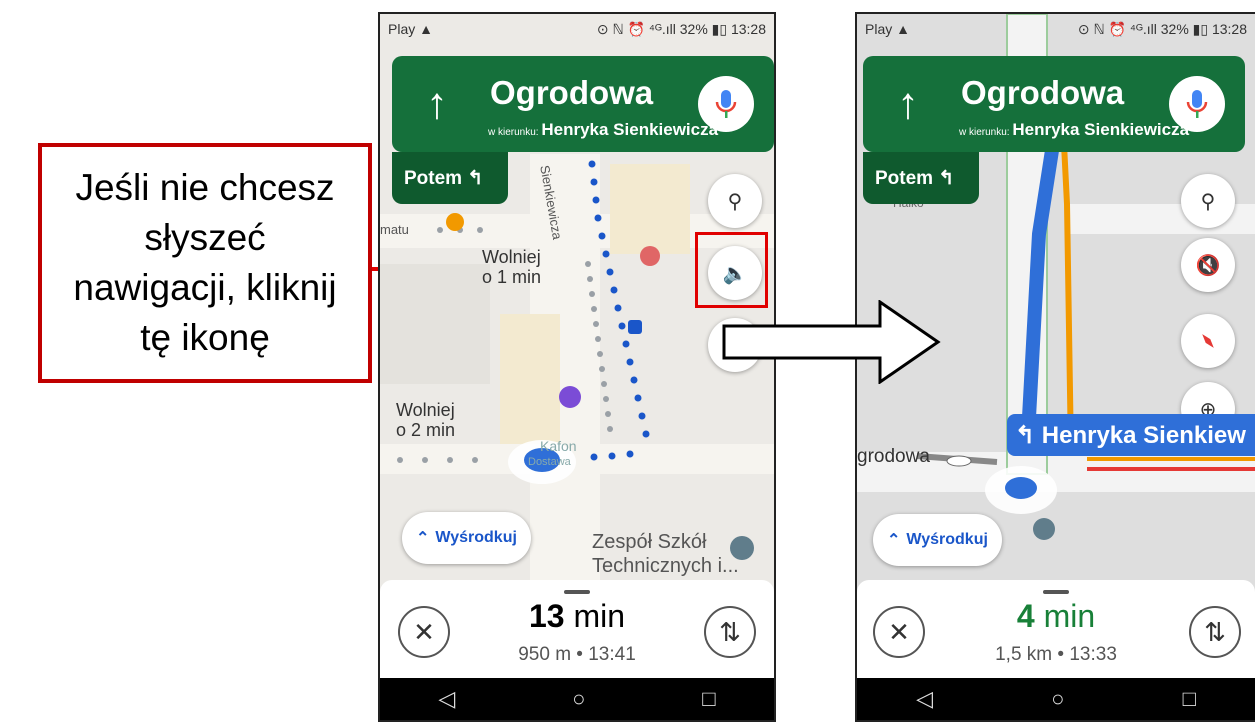 The height and width of the screenshot is (725, 1255). Describe the element at coordinates (512, 267) in the screenshot. I see `slower-label-1: Wolniej o 1 min` at that location.